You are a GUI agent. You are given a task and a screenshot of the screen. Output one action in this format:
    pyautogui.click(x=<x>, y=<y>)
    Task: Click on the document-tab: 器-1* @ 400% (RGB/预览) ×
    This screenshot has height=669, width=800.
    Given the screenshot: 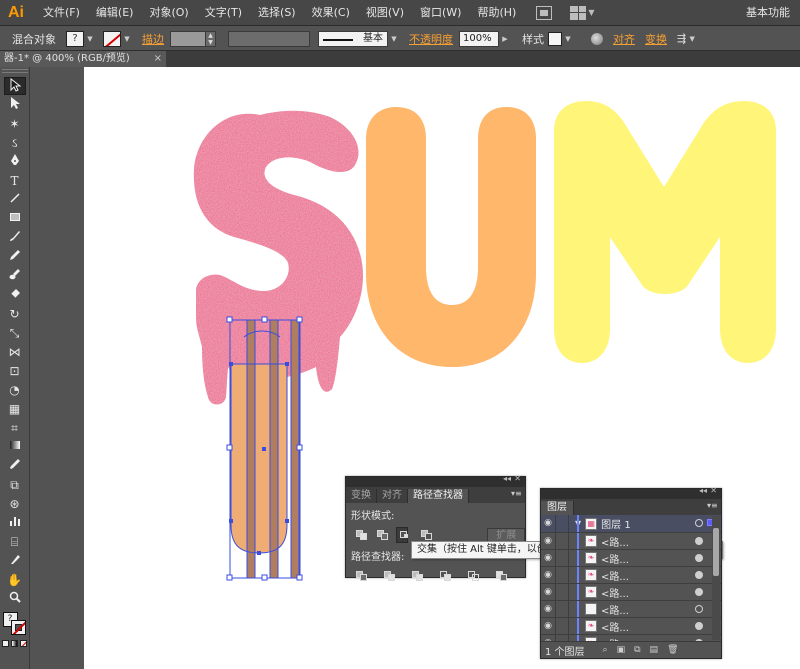 What is the action you would take?
    pyautogui.click(x=83, y=59)
    